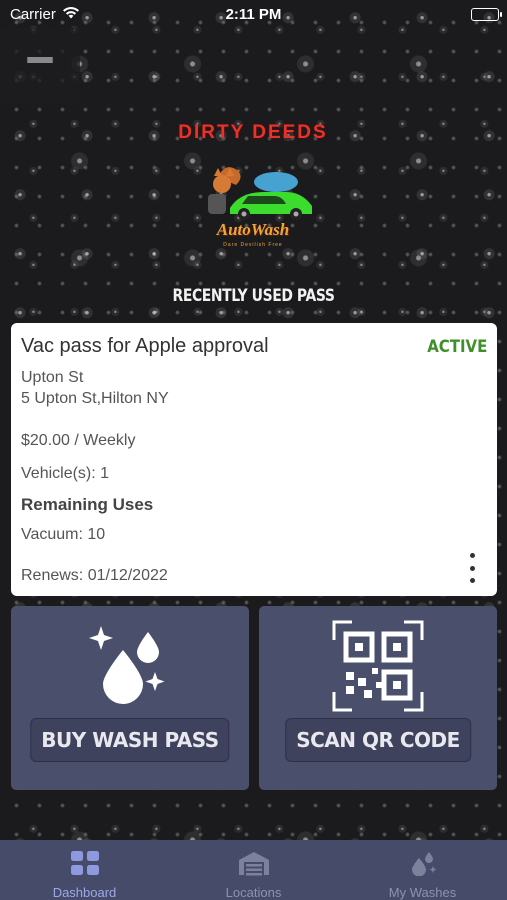 The height and width of the screenshot is (900, 507). Describe the element at coordinates (63, 534) in the screenshot. I see `vacuum-uses: Vacuum: 10` at that location.